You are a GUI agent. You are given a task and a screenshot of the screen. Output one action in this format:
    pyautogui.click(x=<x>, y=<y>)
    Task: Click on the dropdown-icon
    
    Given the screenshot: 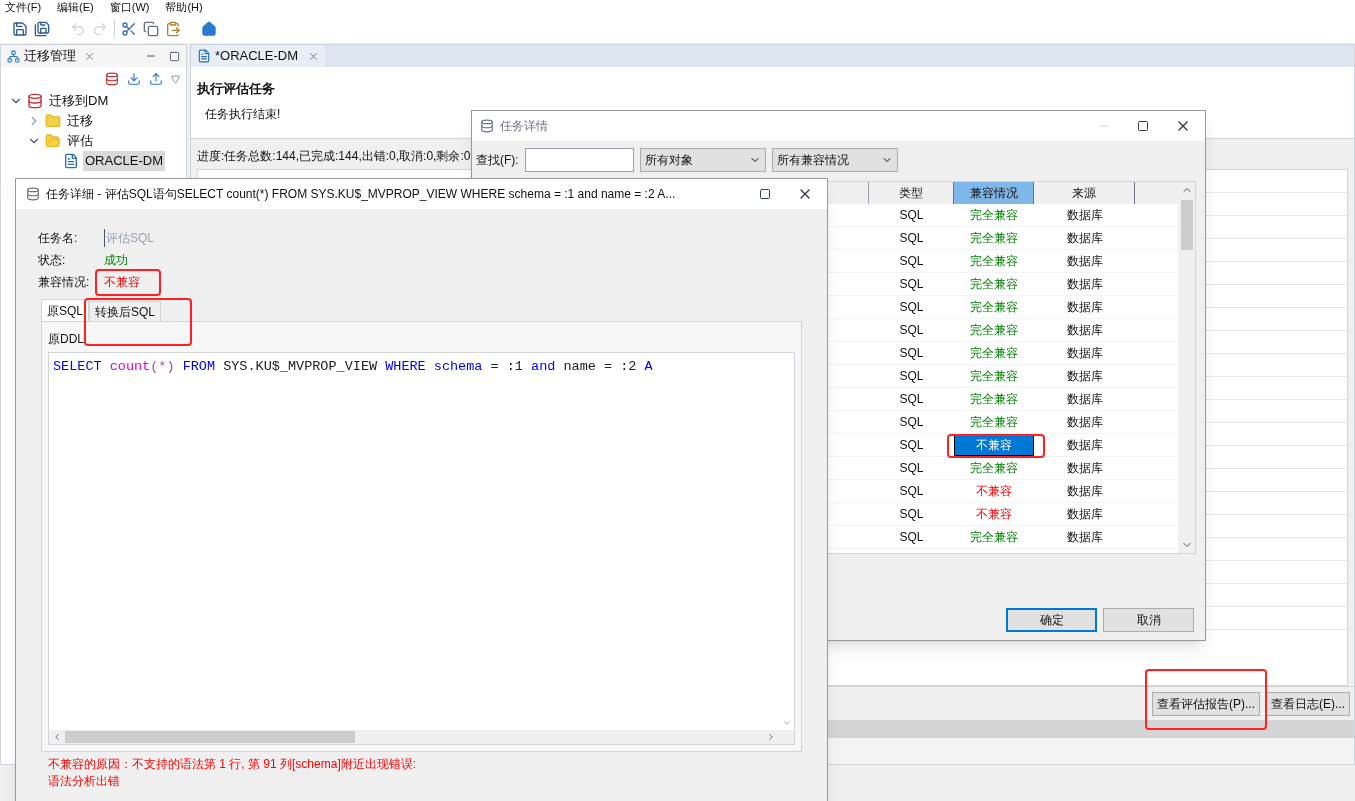 What is the action you would take?
    pyautogui.click(x=175, y=79)
    